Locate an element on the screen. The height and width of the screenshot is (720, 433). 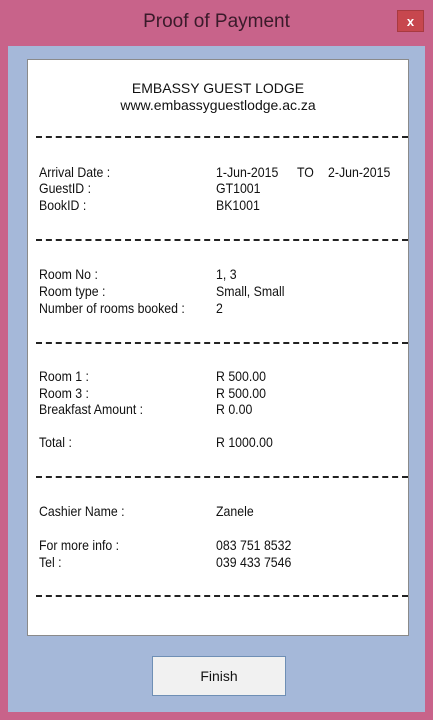
window-title: Proof of Payment is located at coordinates (216, 21).